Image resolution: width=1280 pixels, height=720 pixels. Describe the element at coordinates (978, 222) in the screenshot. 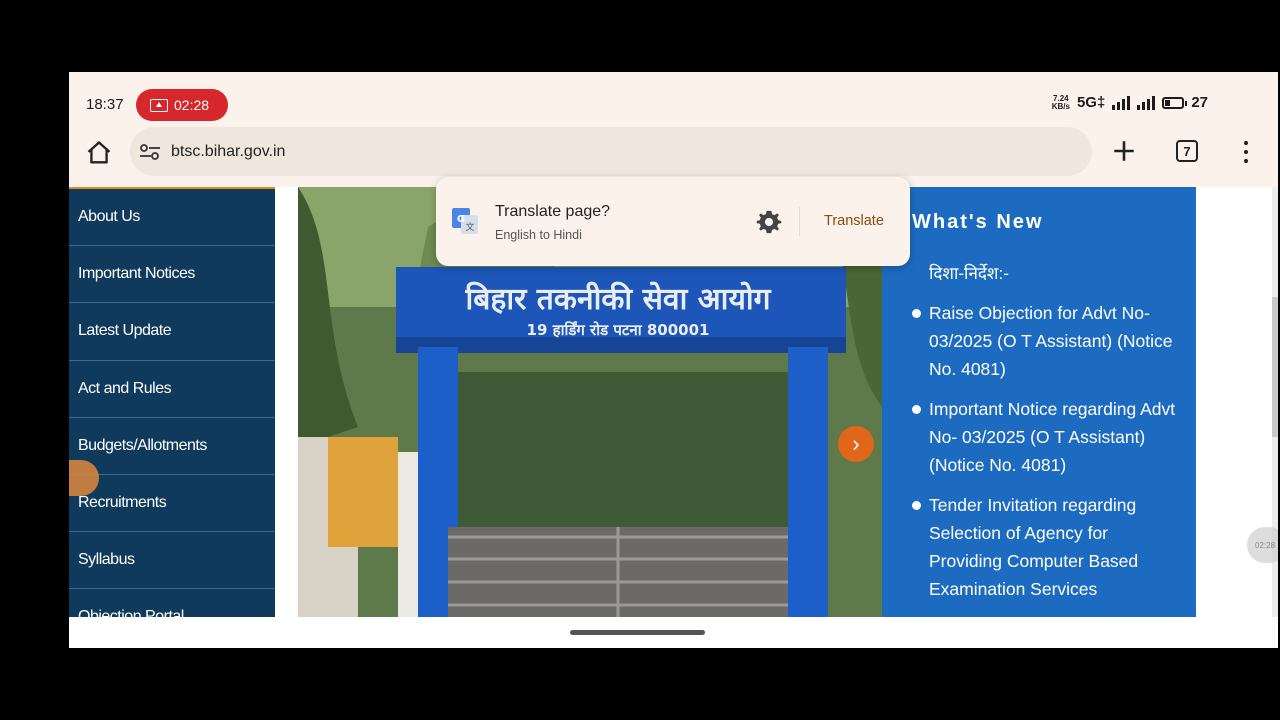

I see `whats-new-title: What's New` at that location.